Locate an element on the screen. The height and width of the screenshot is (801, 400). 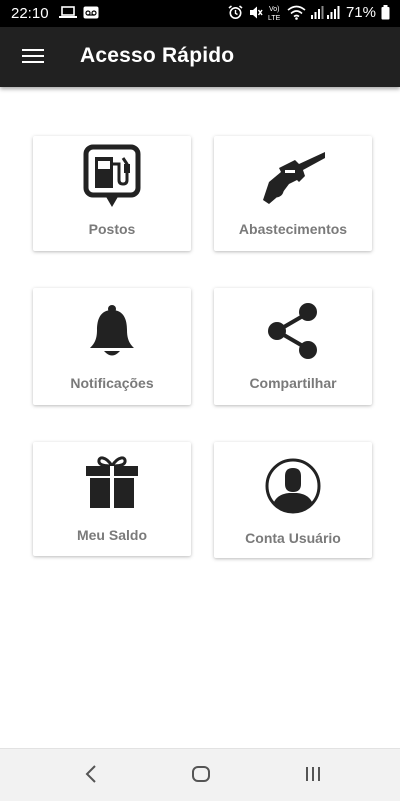
card-label-postos: Postos is located at coordinates (112, 229).